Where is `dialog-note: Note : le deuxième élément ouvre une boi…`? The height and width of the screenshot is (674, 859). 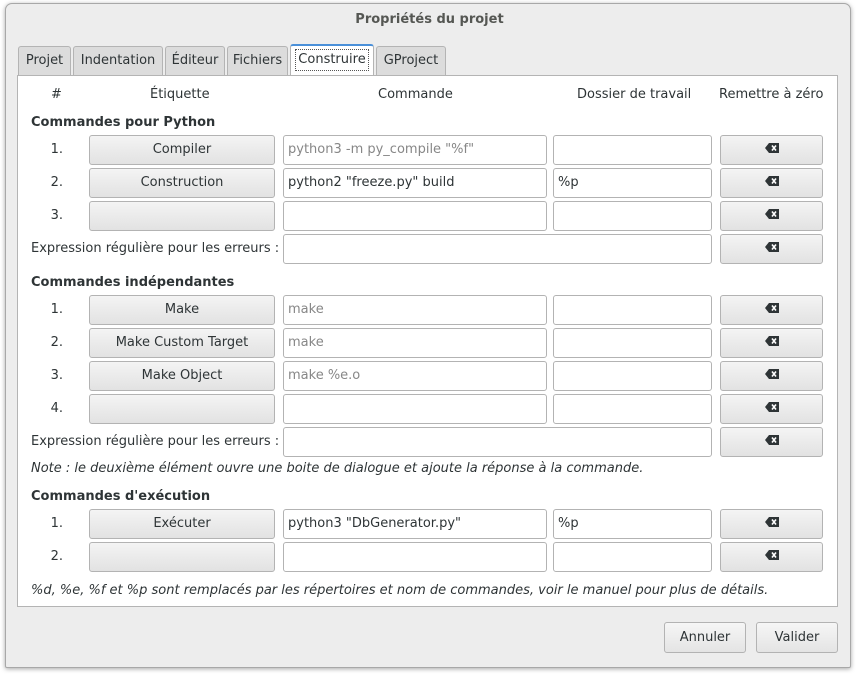
dialog-note: Note : le deuxième élément ouvre une boi… is located at coordinates (337, 468).